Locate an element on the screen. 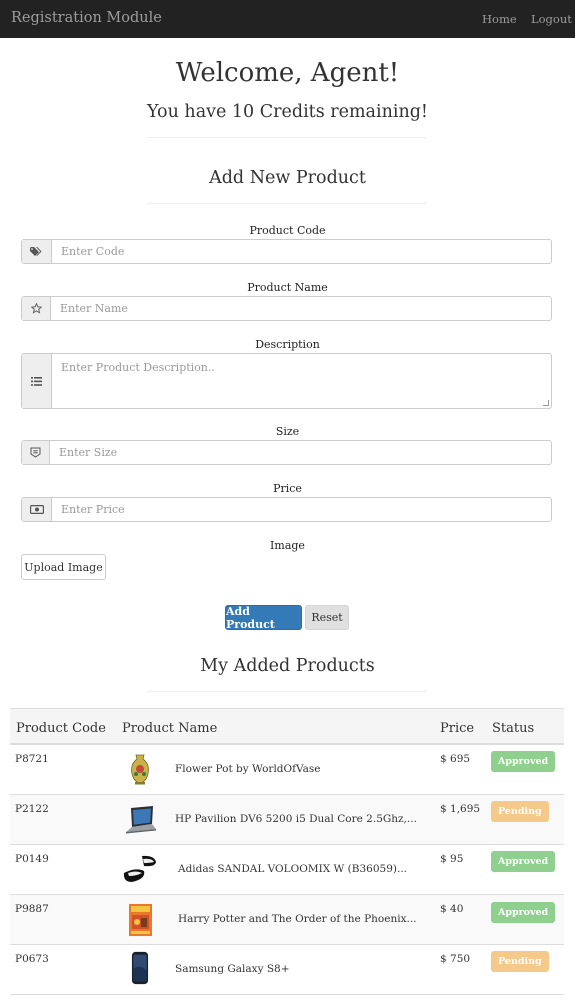 This screenshot has width=575, height=1000. product-name-label: Product Name is located at coordinates (287, 287).